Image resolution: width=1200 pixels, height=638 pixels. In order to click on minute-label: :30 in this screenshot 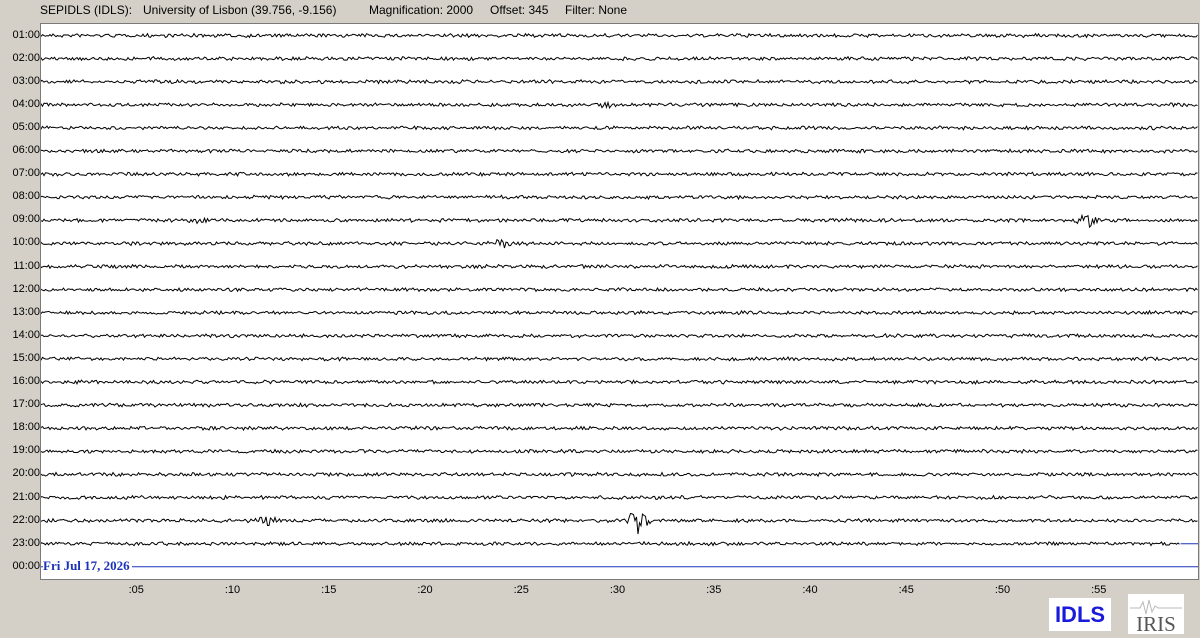, I will do `click(617, 590)`.